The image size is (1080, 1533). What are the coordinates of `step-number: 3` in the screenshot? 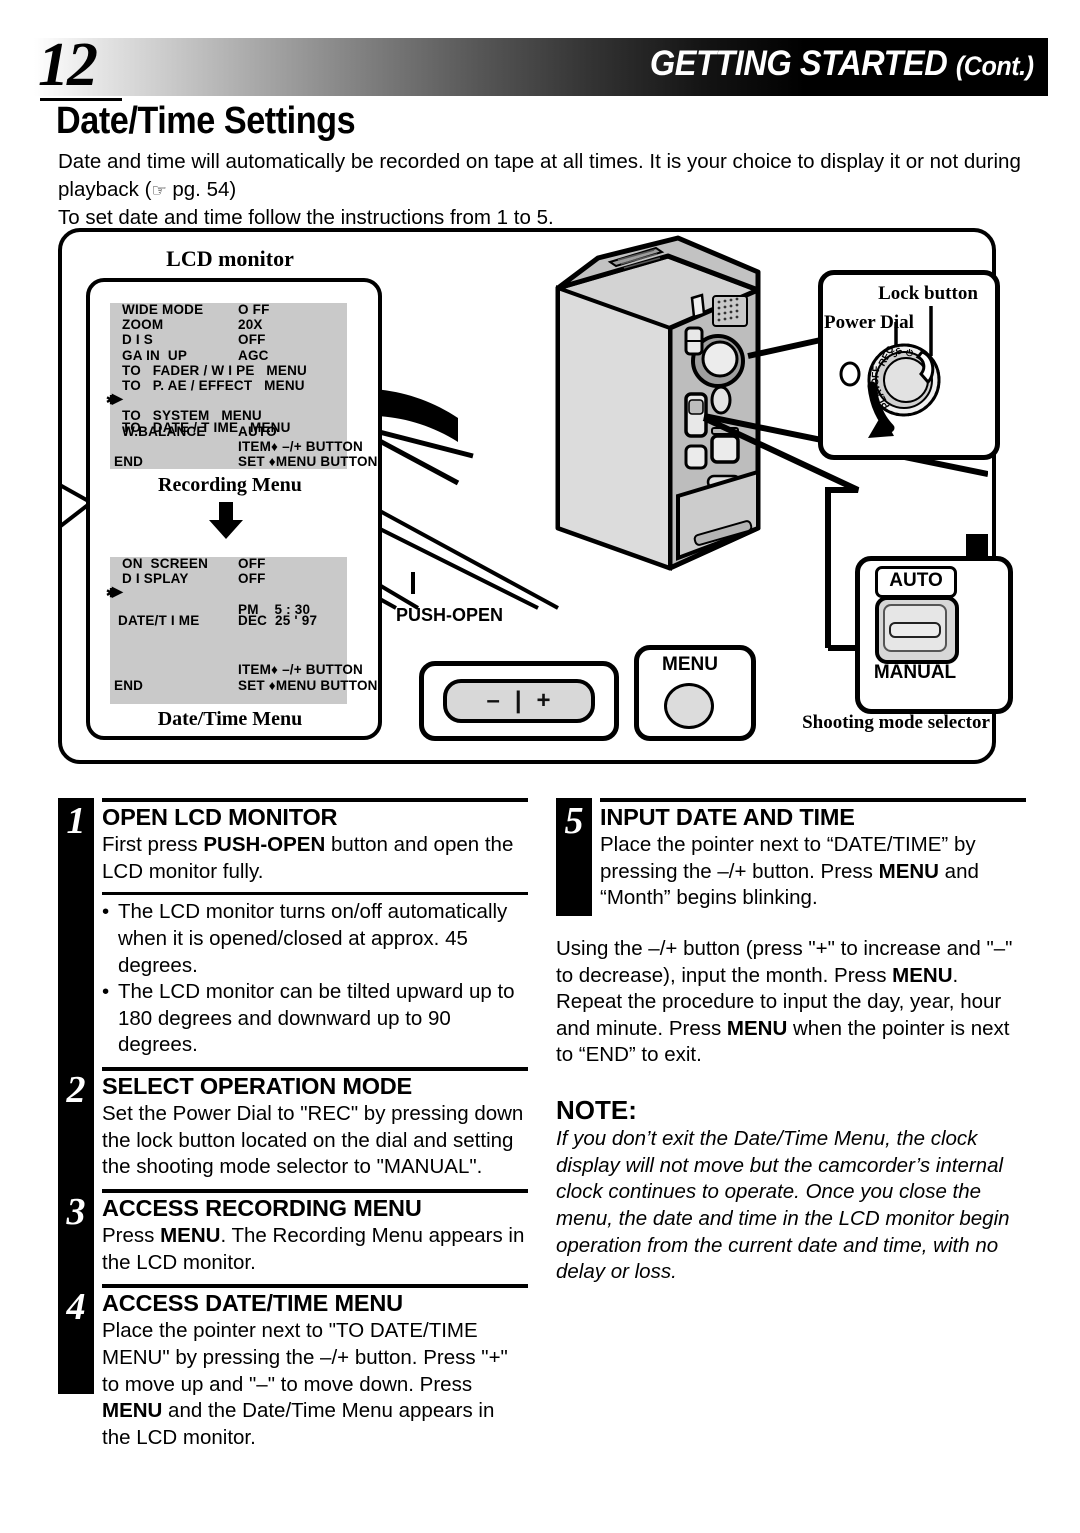 It's located at (76, 1210).